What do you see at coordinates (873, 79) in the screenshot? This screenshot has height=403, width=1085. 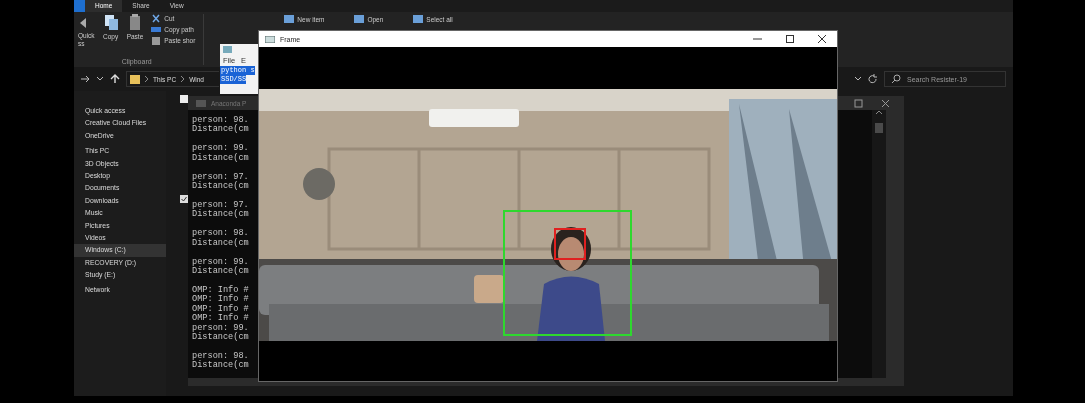 I see `refresh-icon` at bounding box center [873, 79].